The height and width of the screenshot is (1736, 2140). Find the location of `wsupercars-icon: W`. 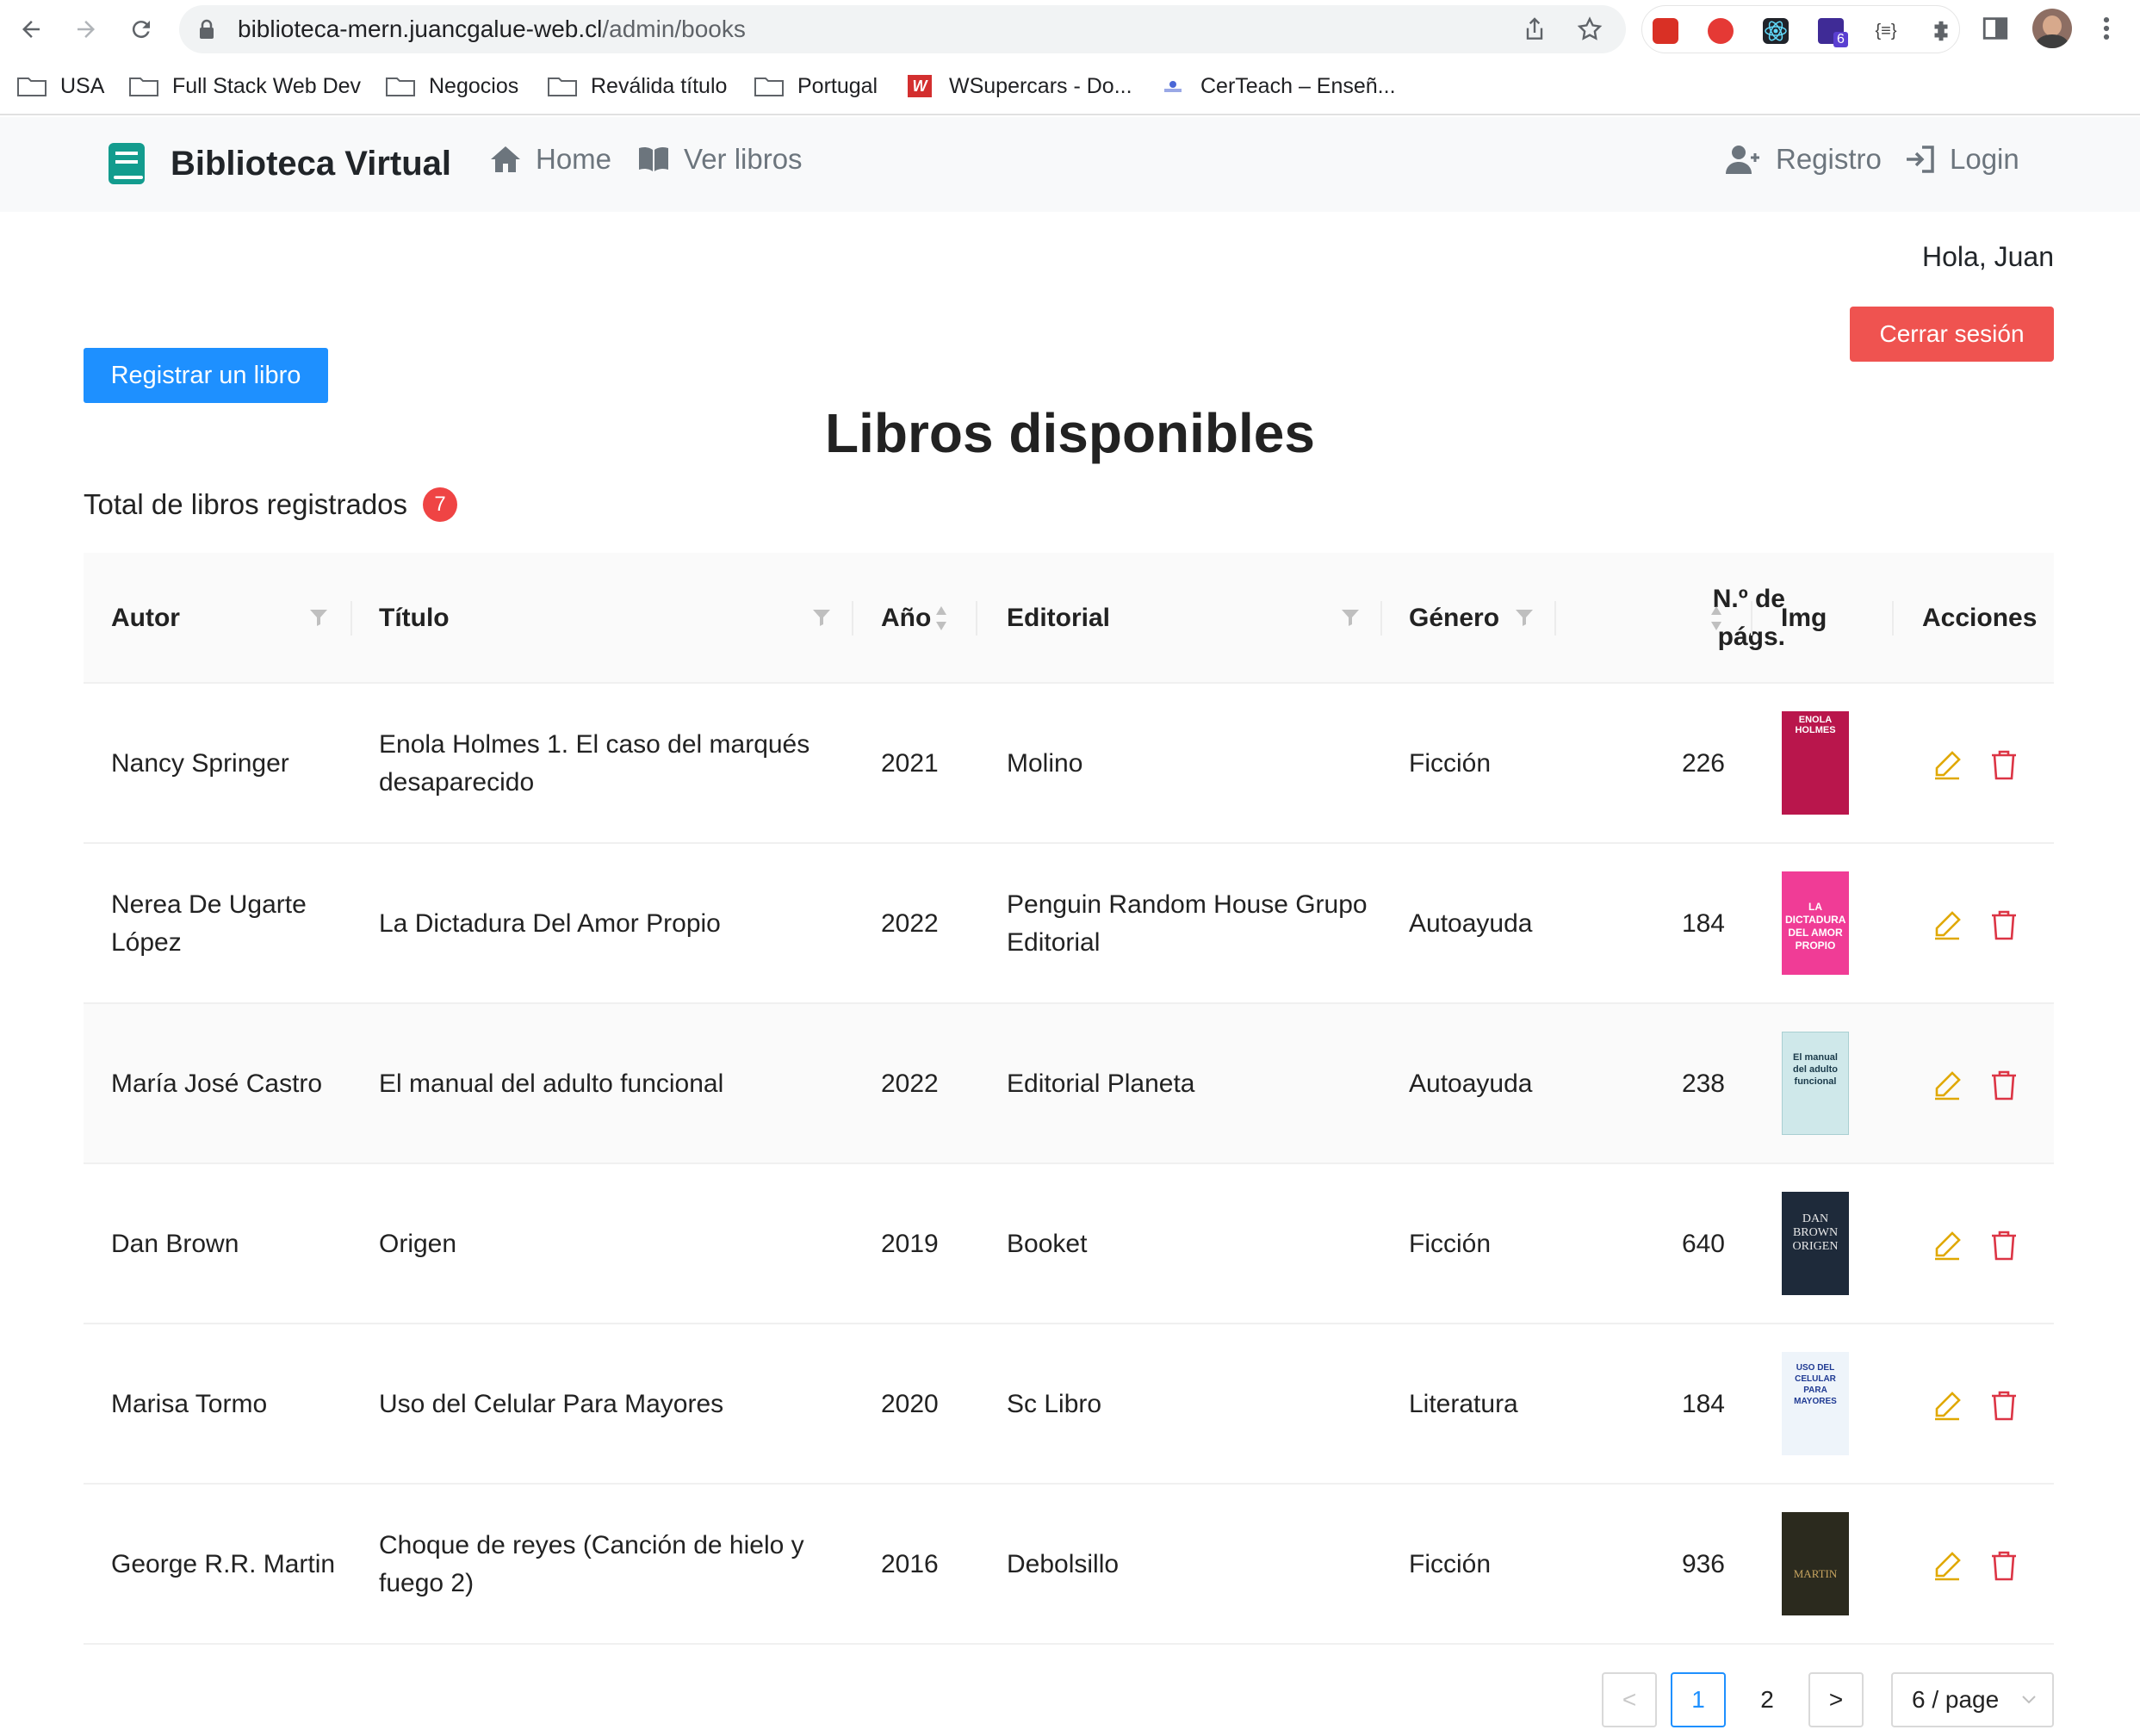

wsupercars-icon: W is located at coordinates (920, 86).